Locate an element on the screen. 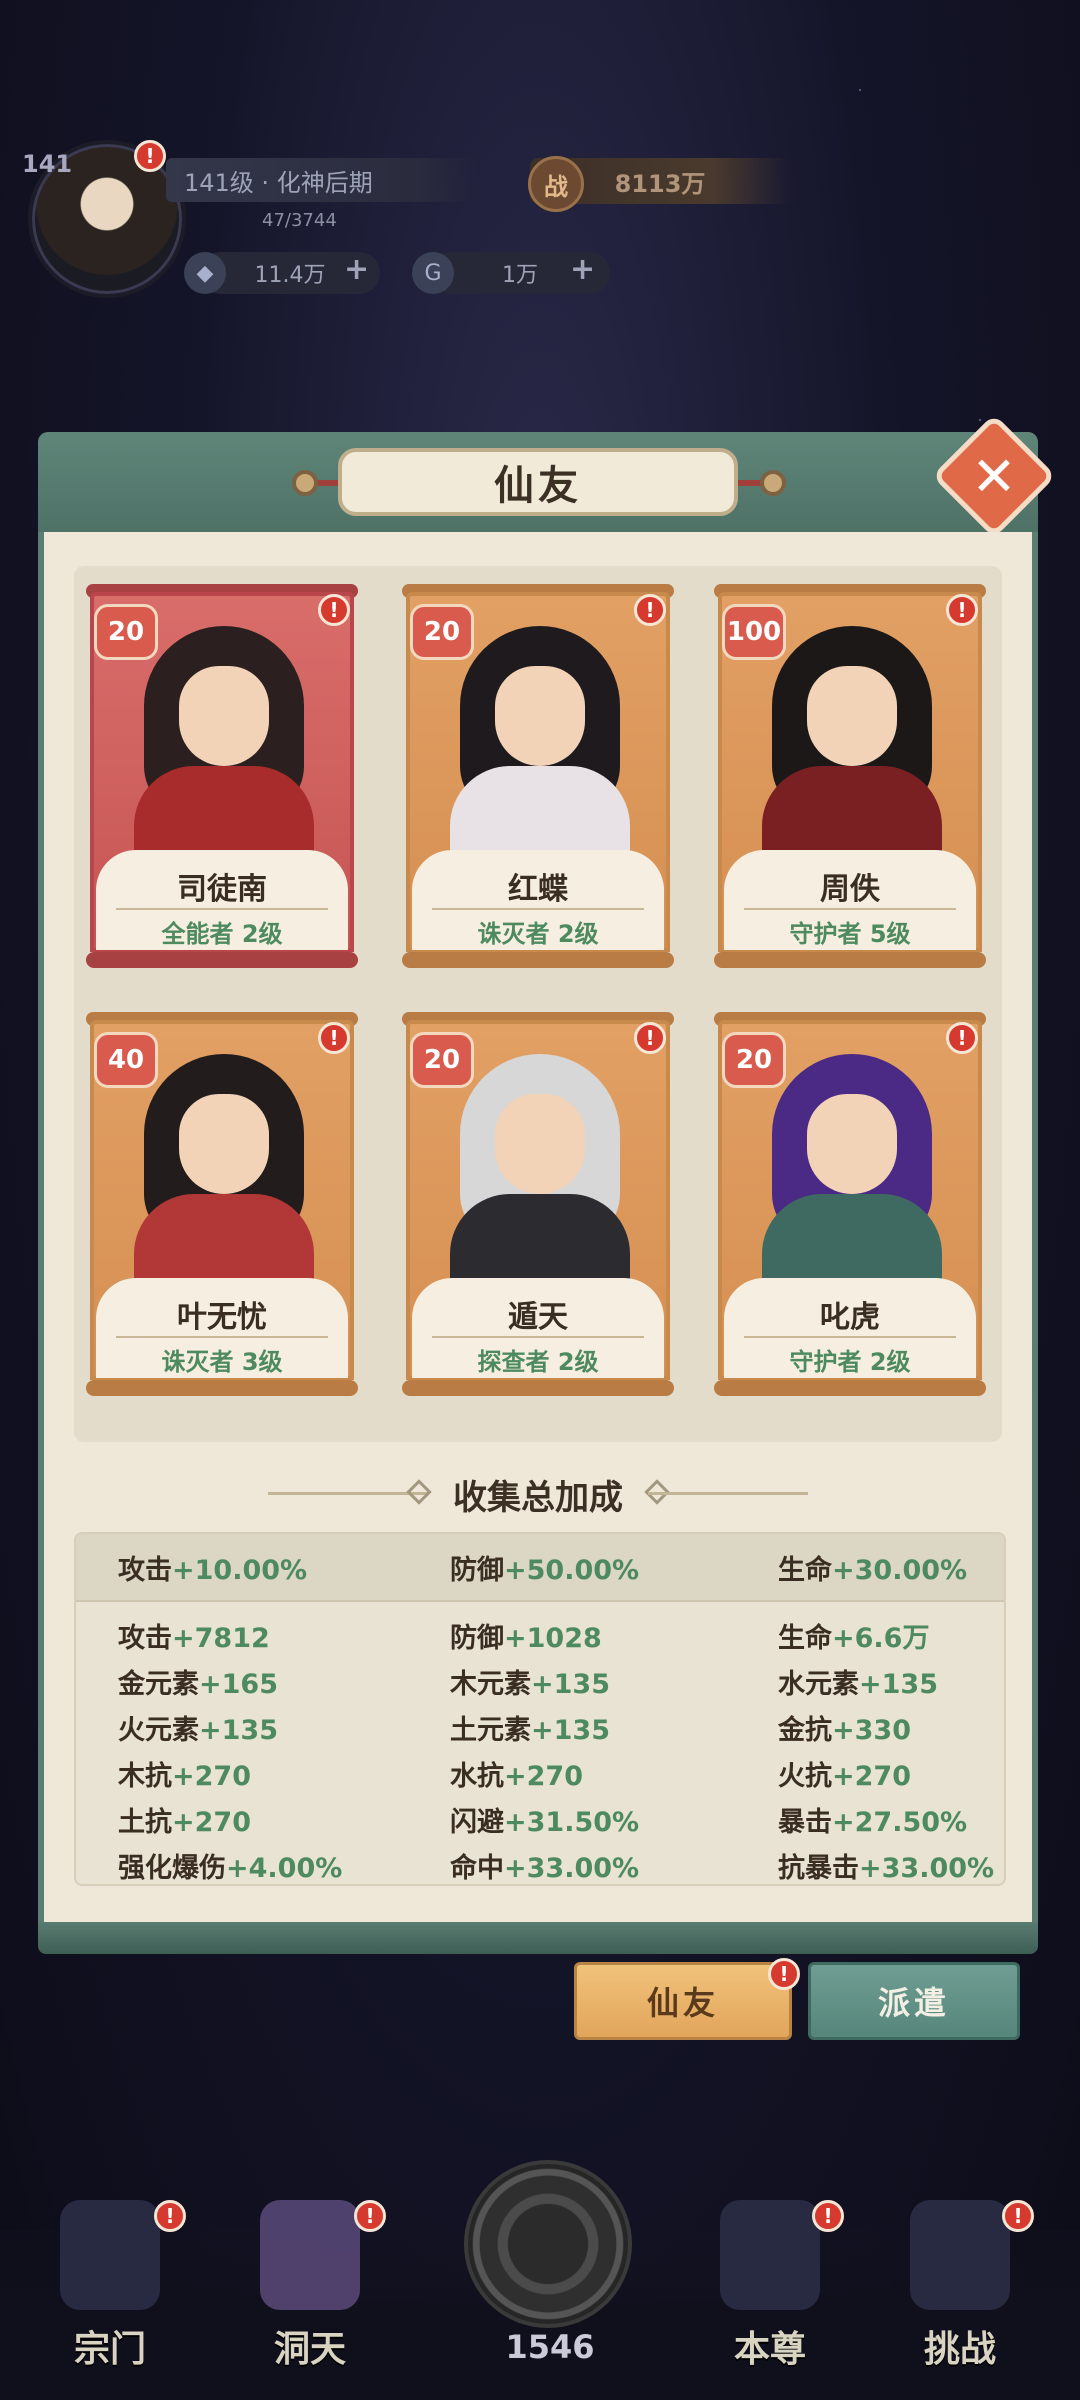  nav-sect: 宗门 ! is located at coordinates (110, 2300).